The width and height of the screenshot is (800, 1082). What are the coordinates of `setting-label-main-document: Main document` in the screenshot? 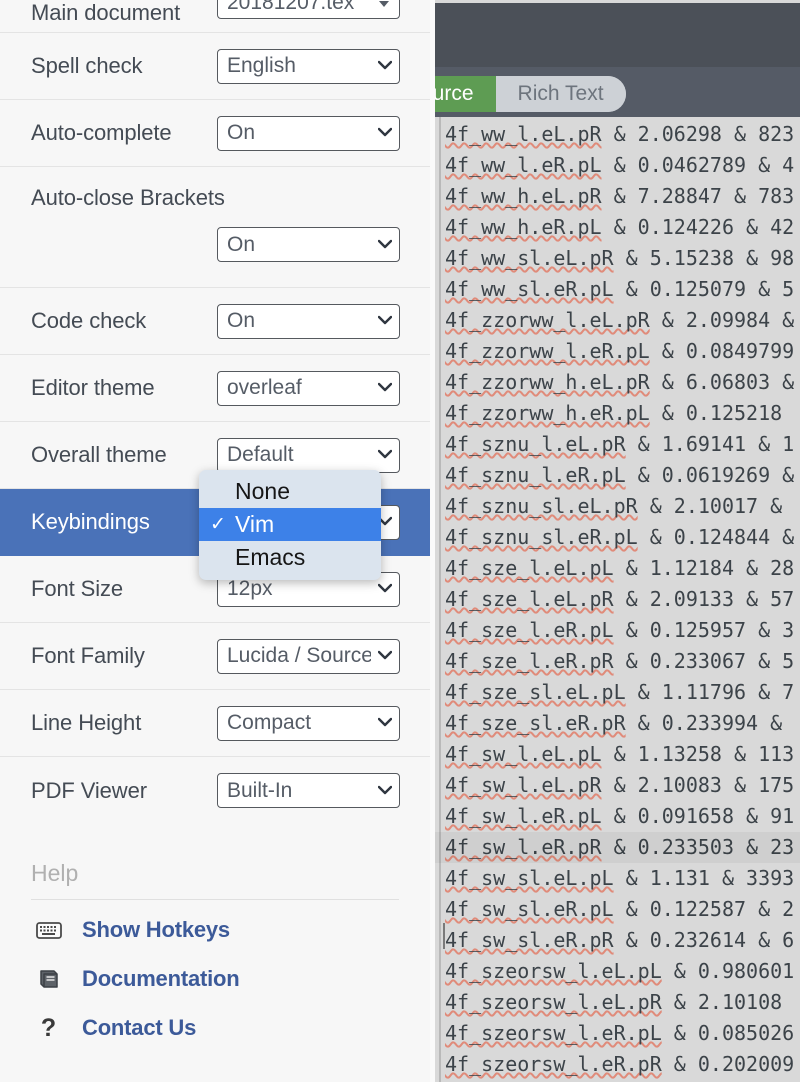 It's located at (106, 12).